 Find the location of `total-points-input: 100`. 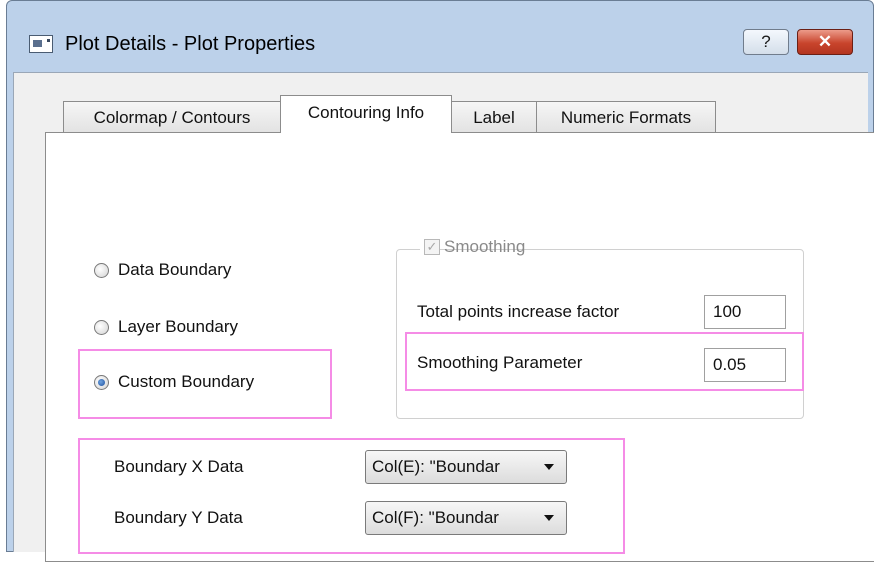

total-points-input: 100 is located at coordinates (745, 312).